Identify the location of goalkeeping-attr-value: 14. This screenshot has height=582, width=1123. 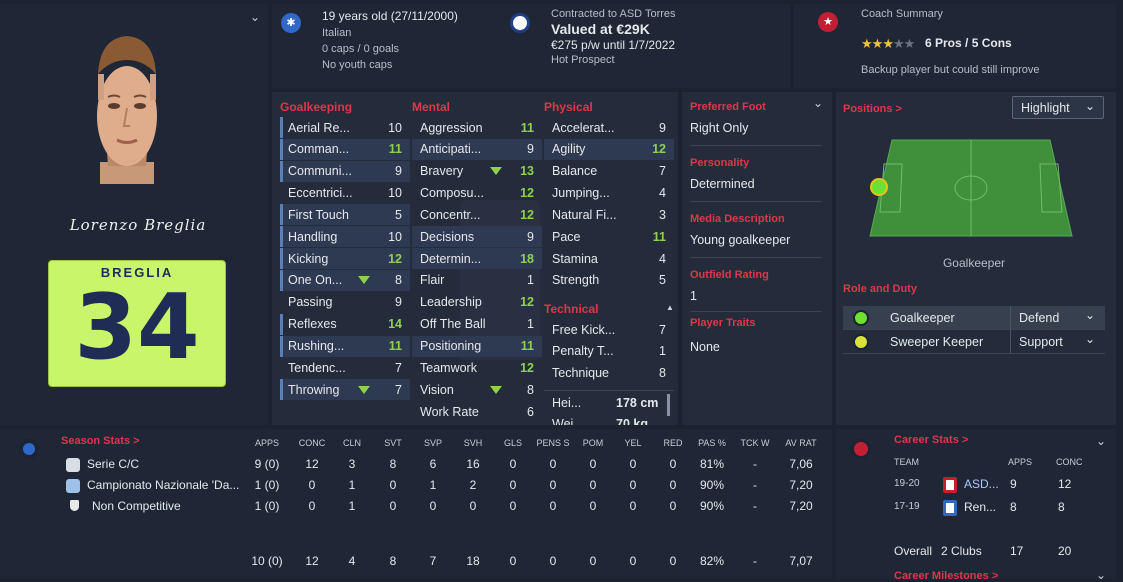
(395, 324).